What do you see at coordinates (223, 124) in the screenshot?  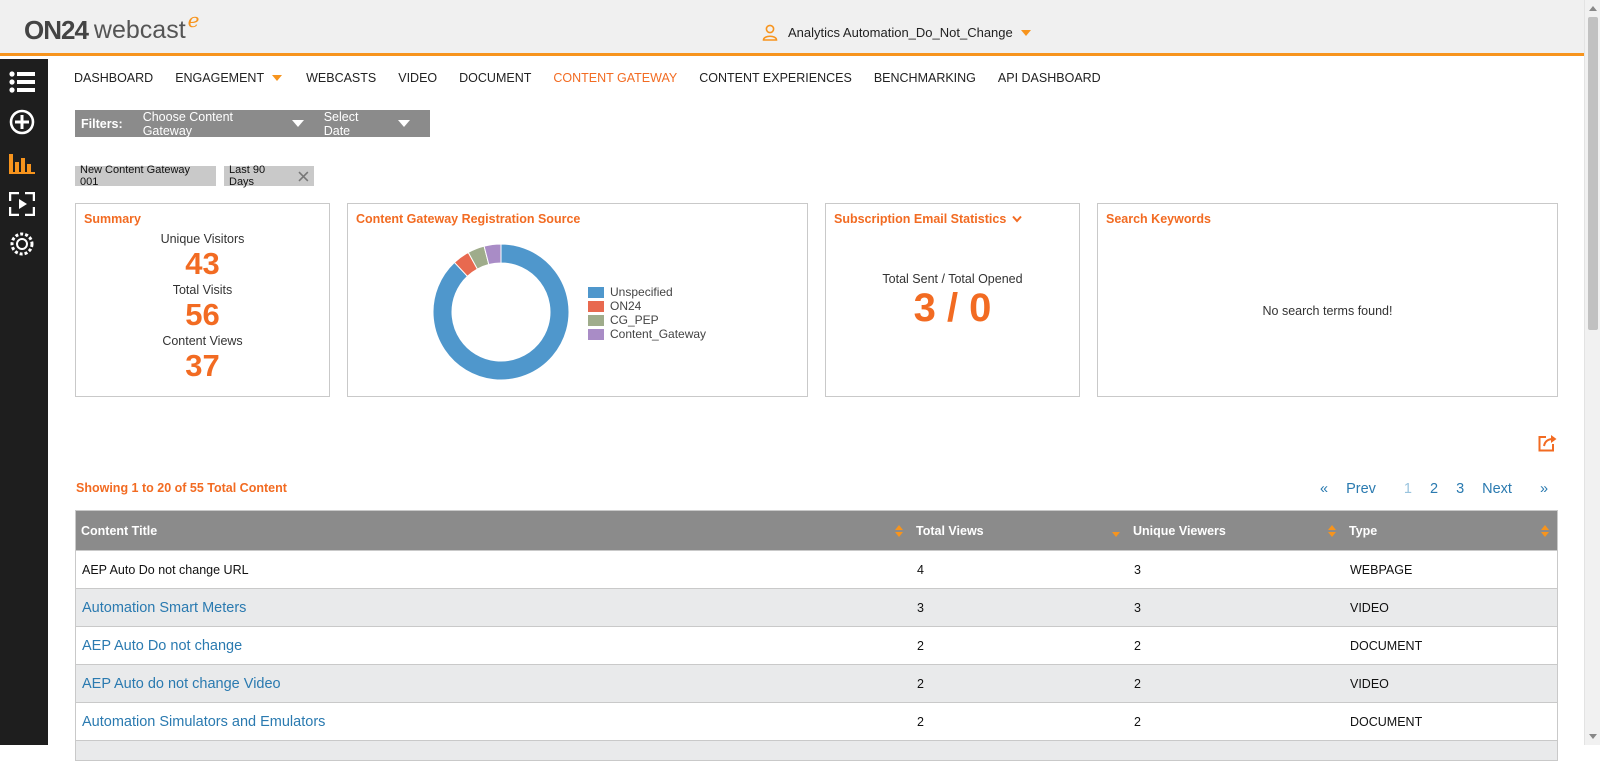 I see `content-gateway-dropdown: Choose Content Gateway` at bounding box center [223, 124].